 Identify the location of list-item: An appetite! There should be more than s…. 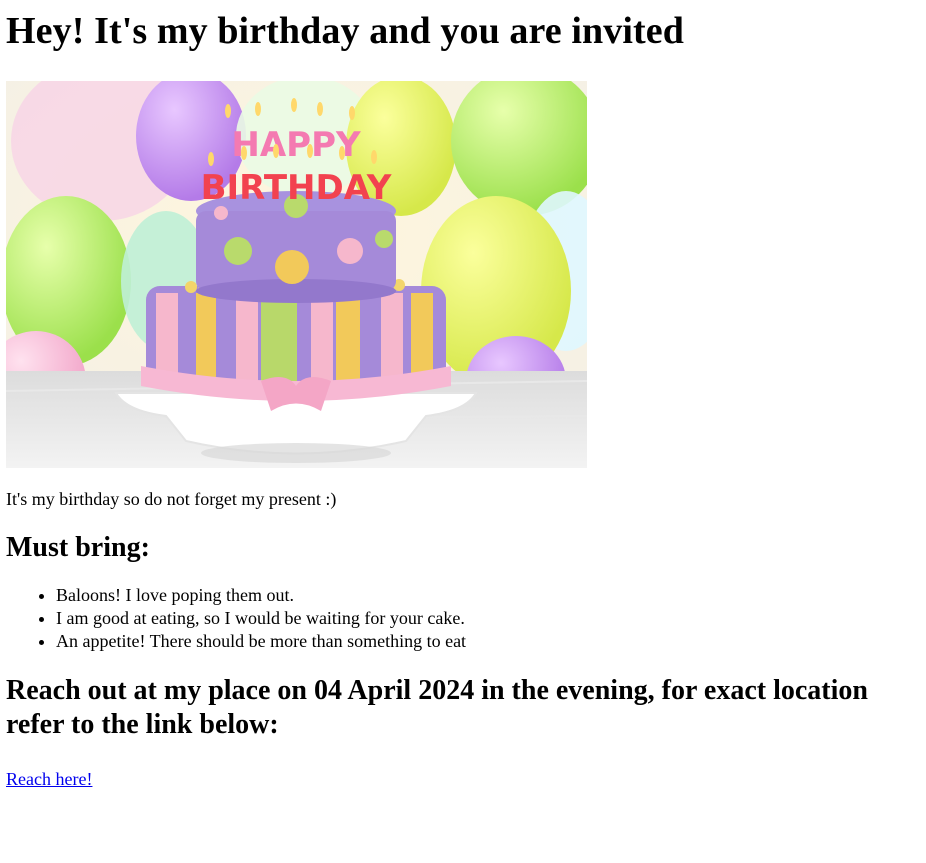
(488, 641).